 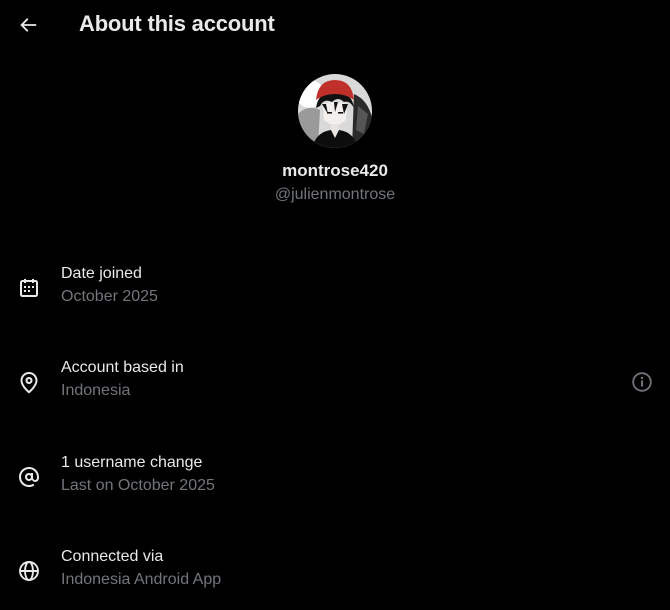 I want to click on detail-label: 1 username change, so click(x=132, y=462).